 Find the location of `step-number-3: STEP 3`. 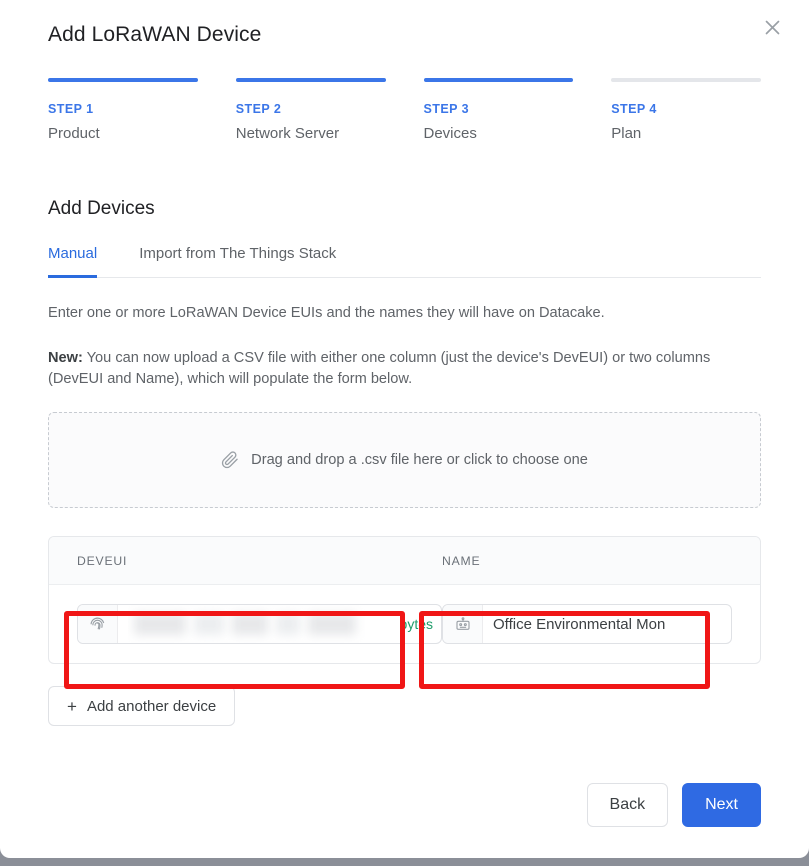

step-number-3: STEP 3 is located at coordinates (446, 109).